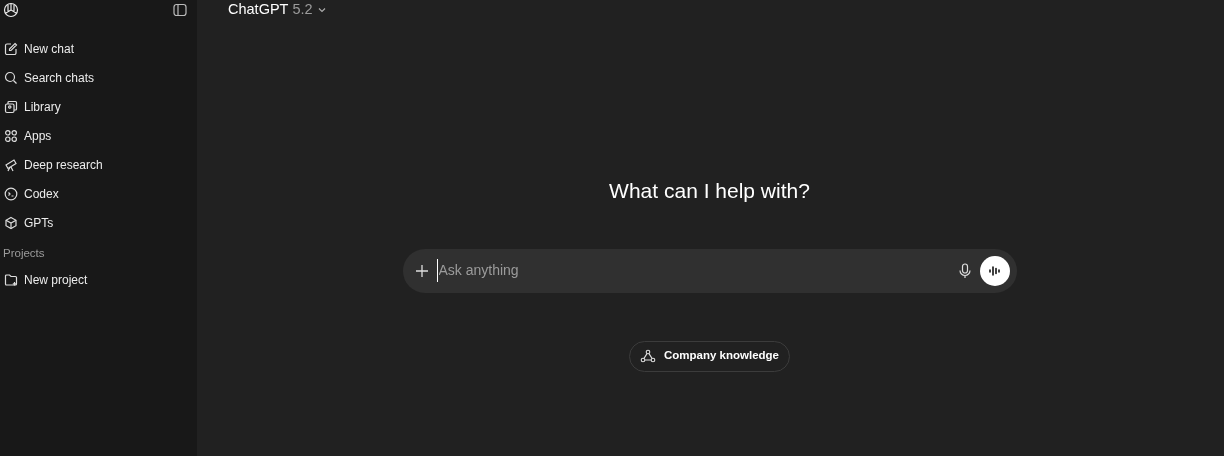 The image size is (1224, 456). Describe the element at coordinates (98, 222) in the screenshot. I see `sidebar-item: GPTs` at that location.